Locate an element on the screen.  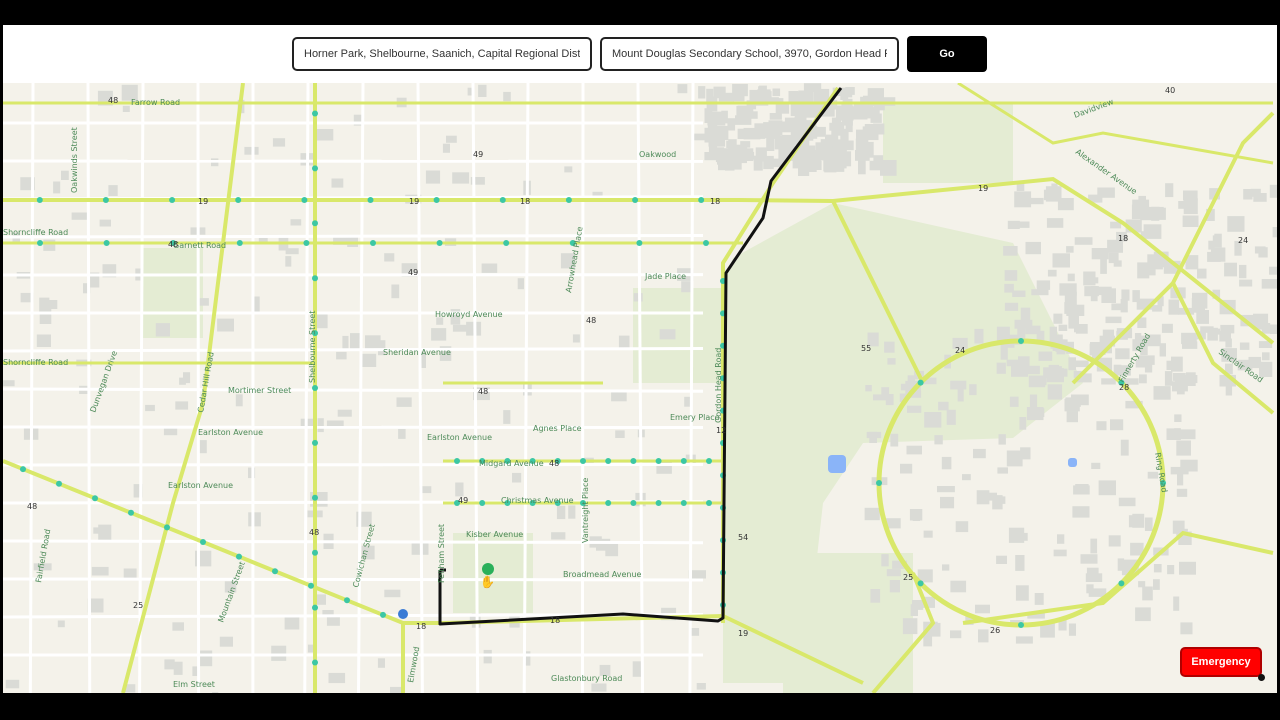
destination-input is located at coordinates (749, 54).